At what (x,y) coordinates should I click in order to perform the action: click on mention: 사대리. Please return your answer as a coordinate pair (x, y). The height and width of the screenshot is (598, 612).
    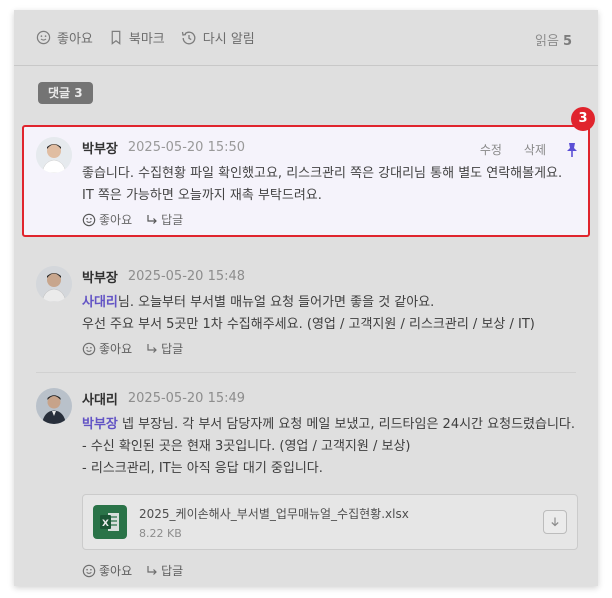
    Looking at the image, I should click on (100, 302).